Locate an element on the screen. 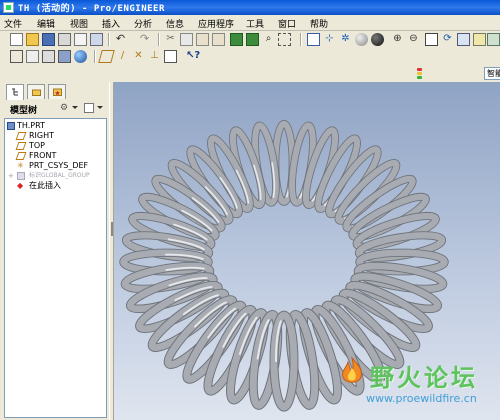  repaint-icon is located at coordinates (313, 39).